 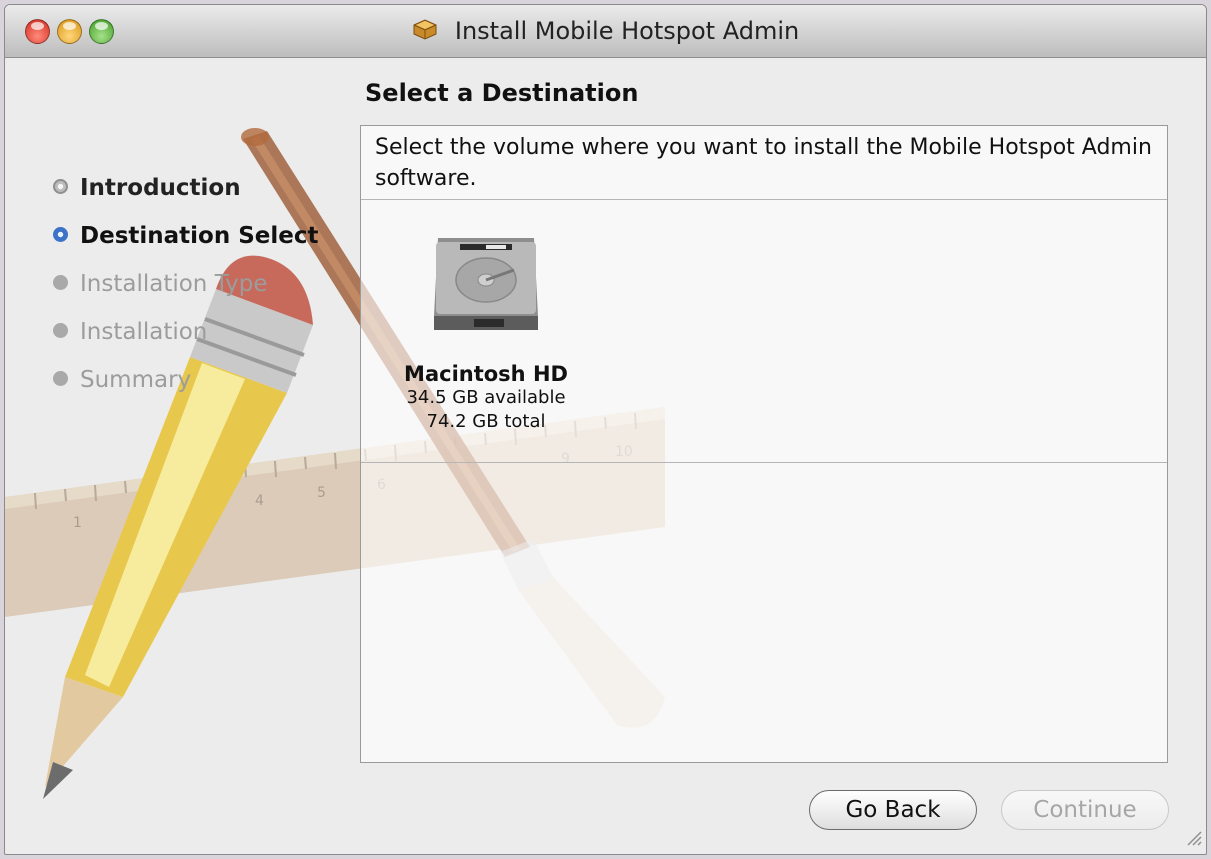 I want to click on step-summary: Summary, so click(x=186, y=381).